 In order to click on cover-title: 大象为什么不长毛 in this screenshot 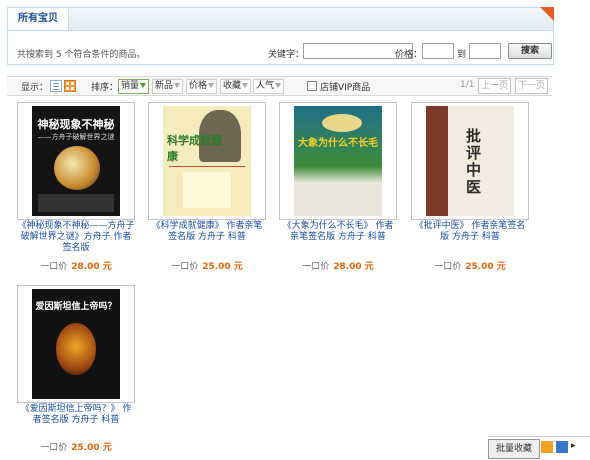, I will do `click(338, 143)`.